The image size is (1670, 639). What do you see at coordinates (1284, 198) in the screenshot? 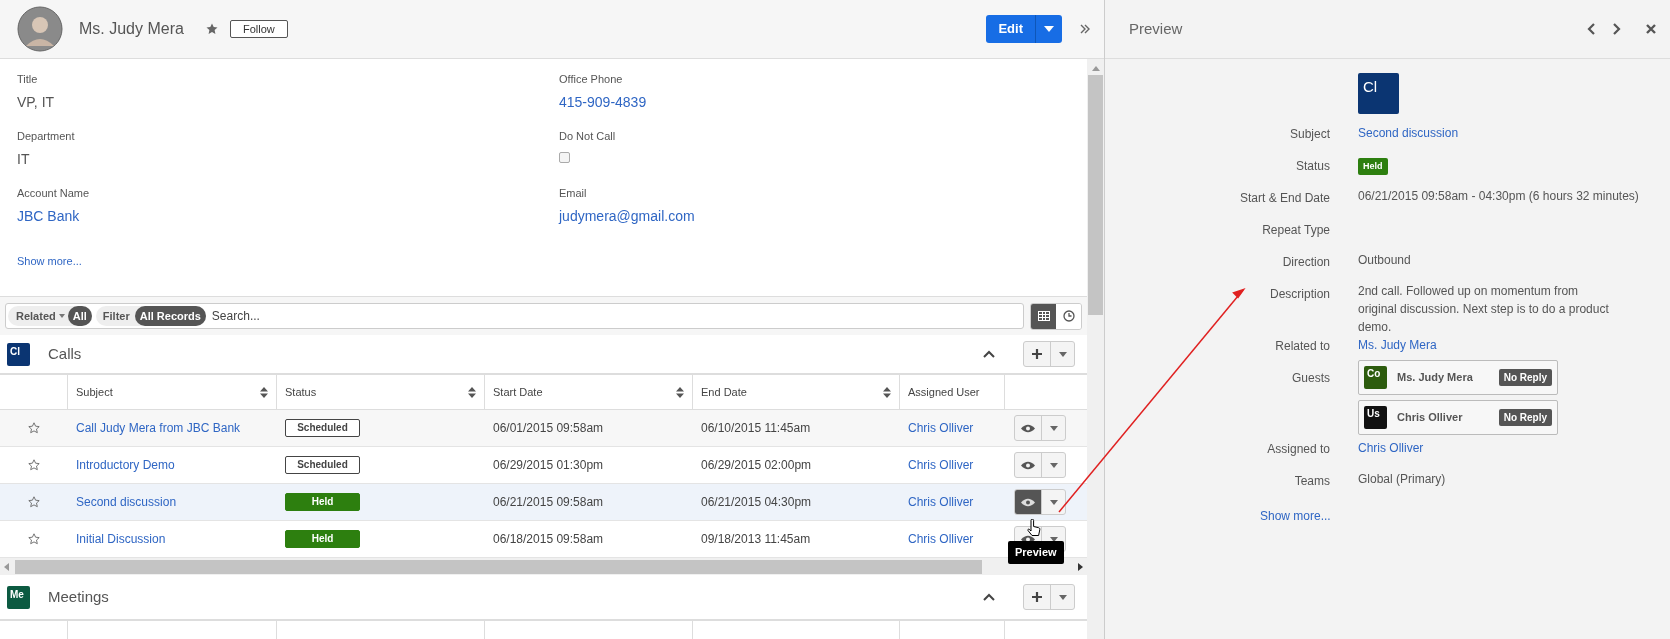
I see `field-label: Start & End Date` at bounding box center [1284, 198].